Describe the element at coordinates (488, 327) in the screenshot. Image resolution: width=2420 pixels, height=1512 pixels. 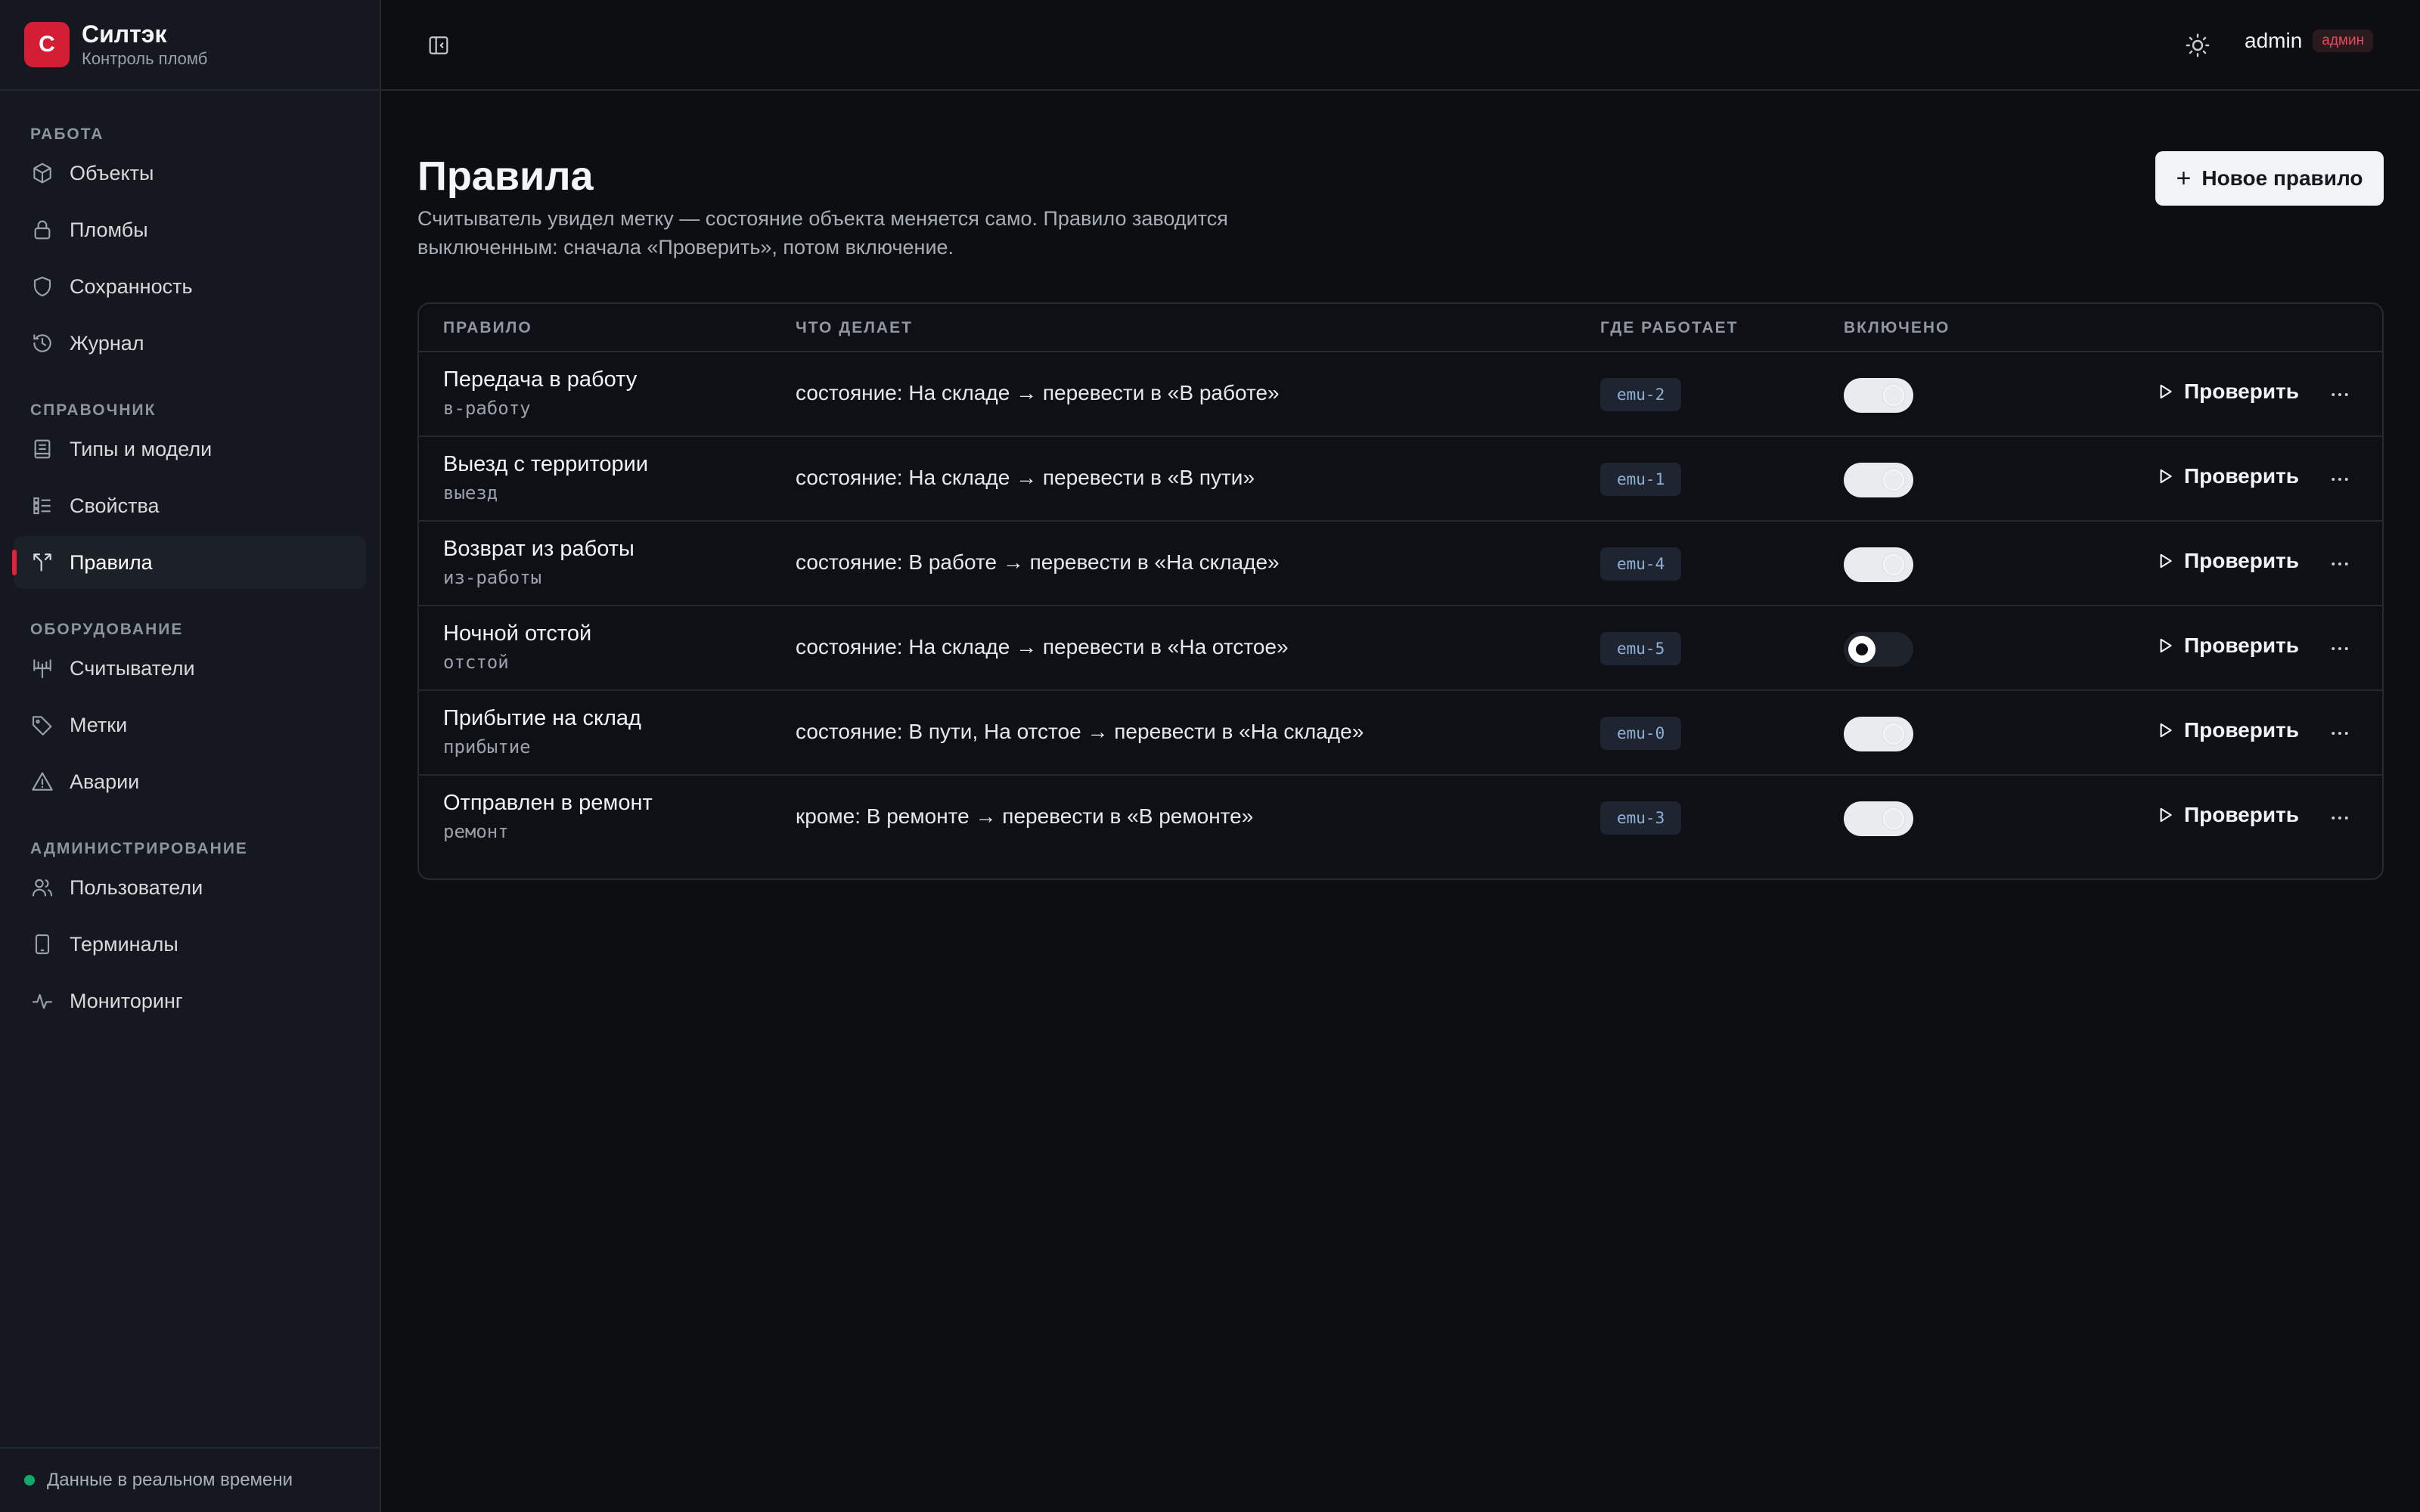
I see `header-rule: ПРАВИЛО` at that location.